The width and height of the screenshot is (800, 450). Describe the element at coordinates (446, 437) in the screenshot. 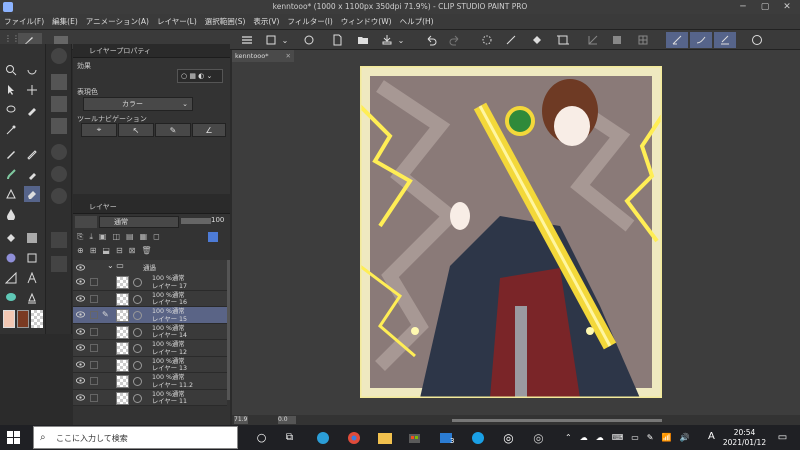

I see `mail-icon: 3` at that location.